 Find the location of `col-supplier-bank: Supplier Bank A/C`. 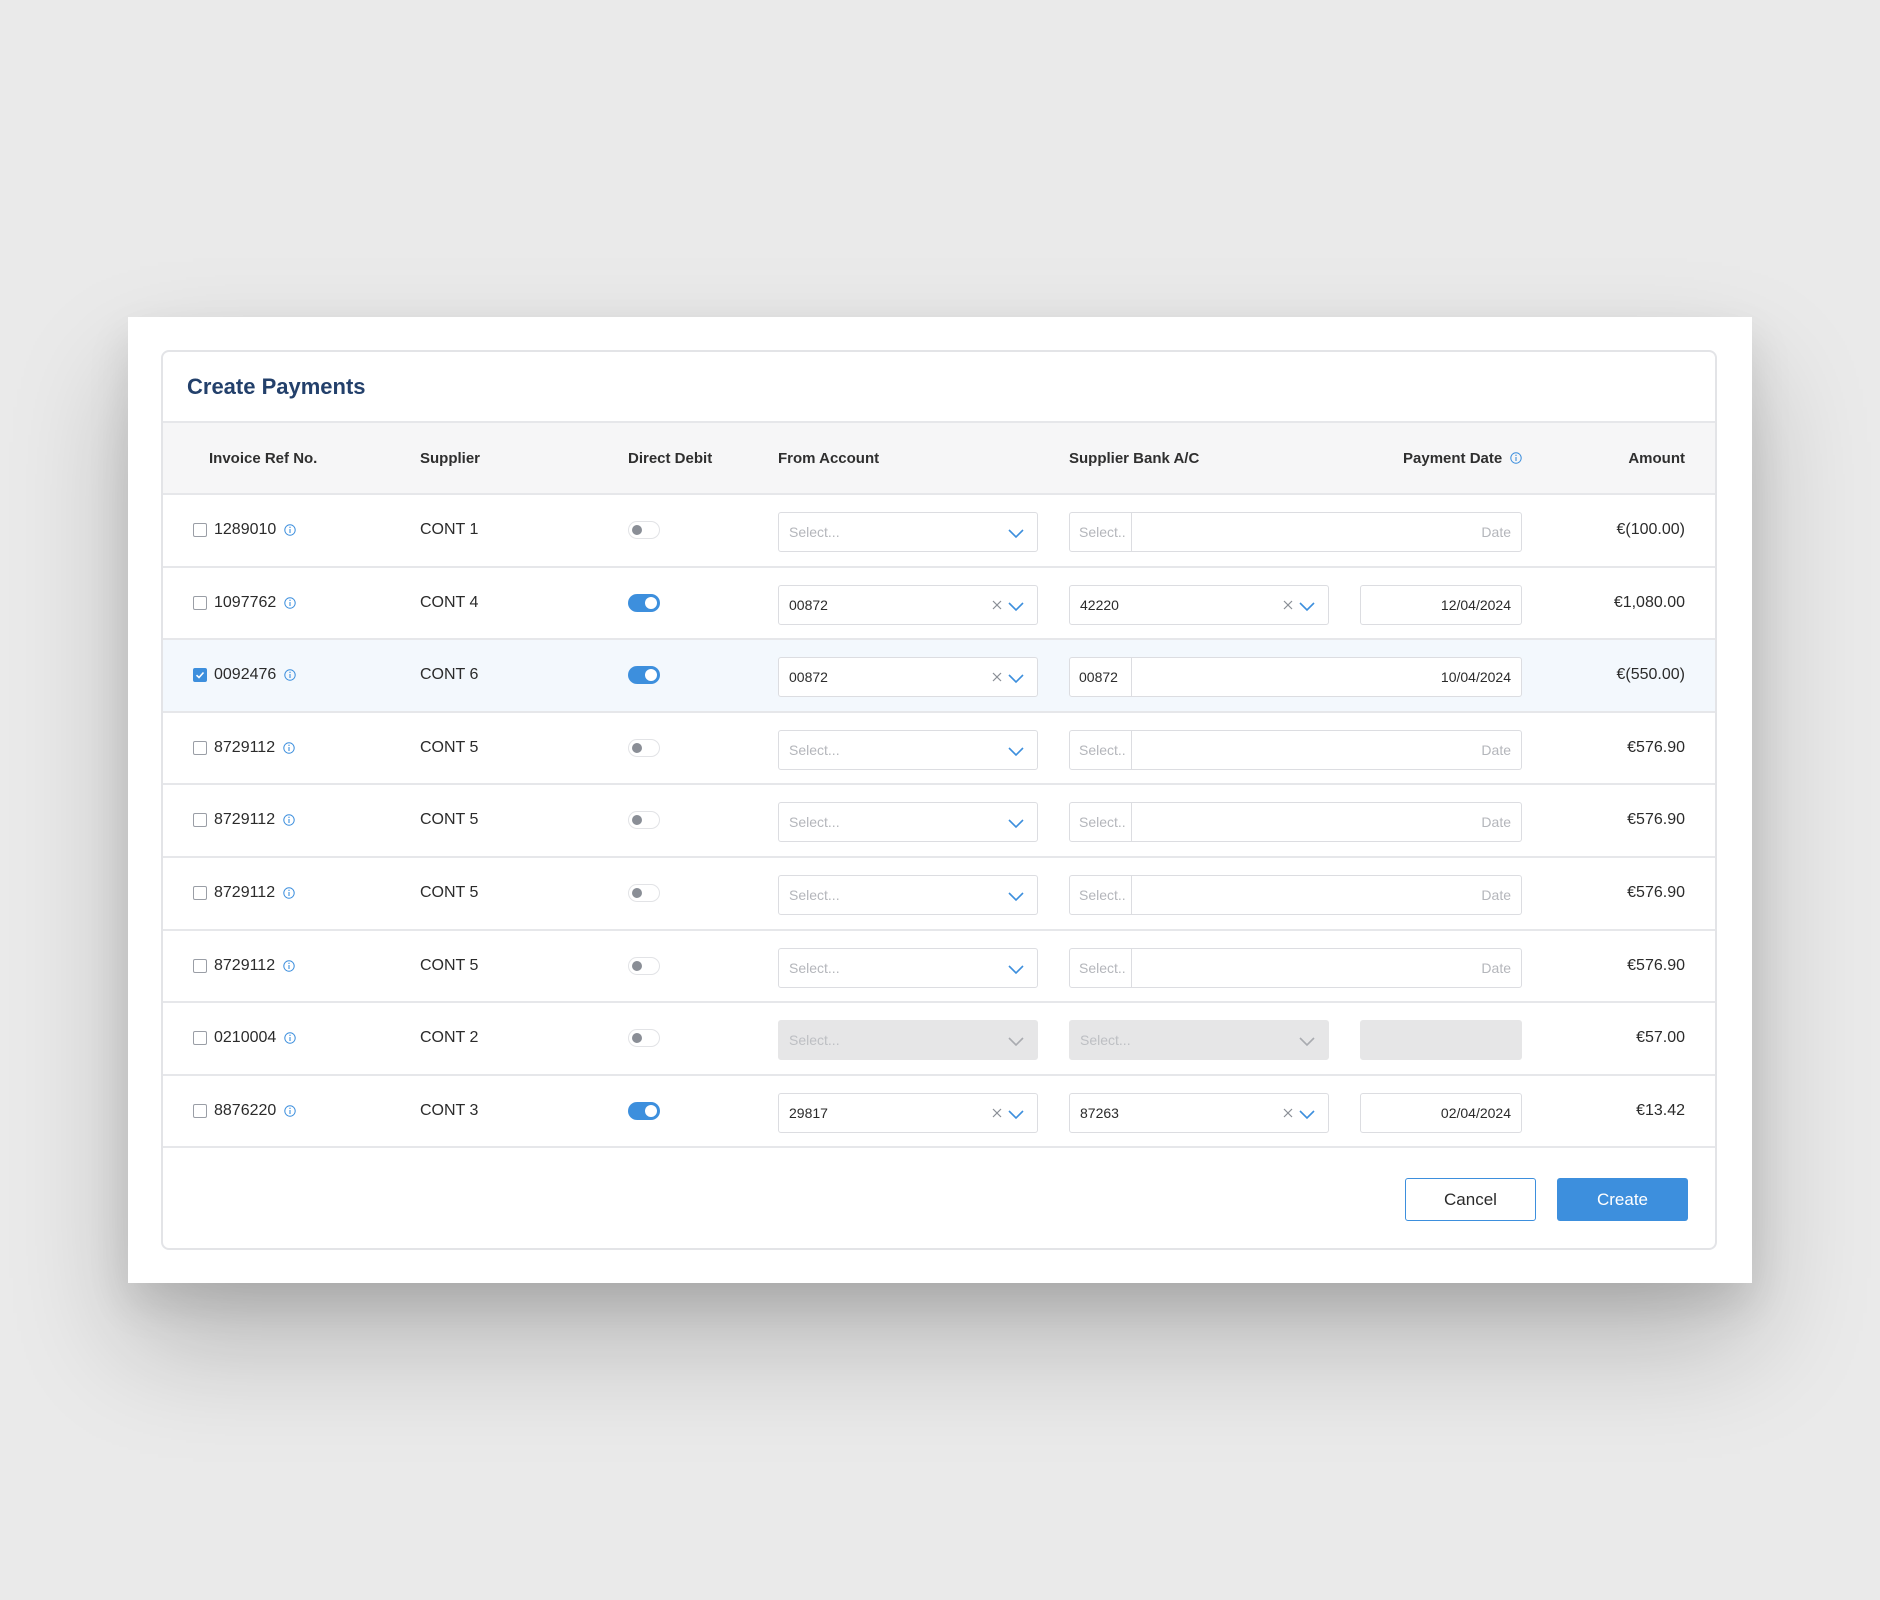

col-supplier-bank: Supplier Bank A/C is located at coordinates (1134, 458).